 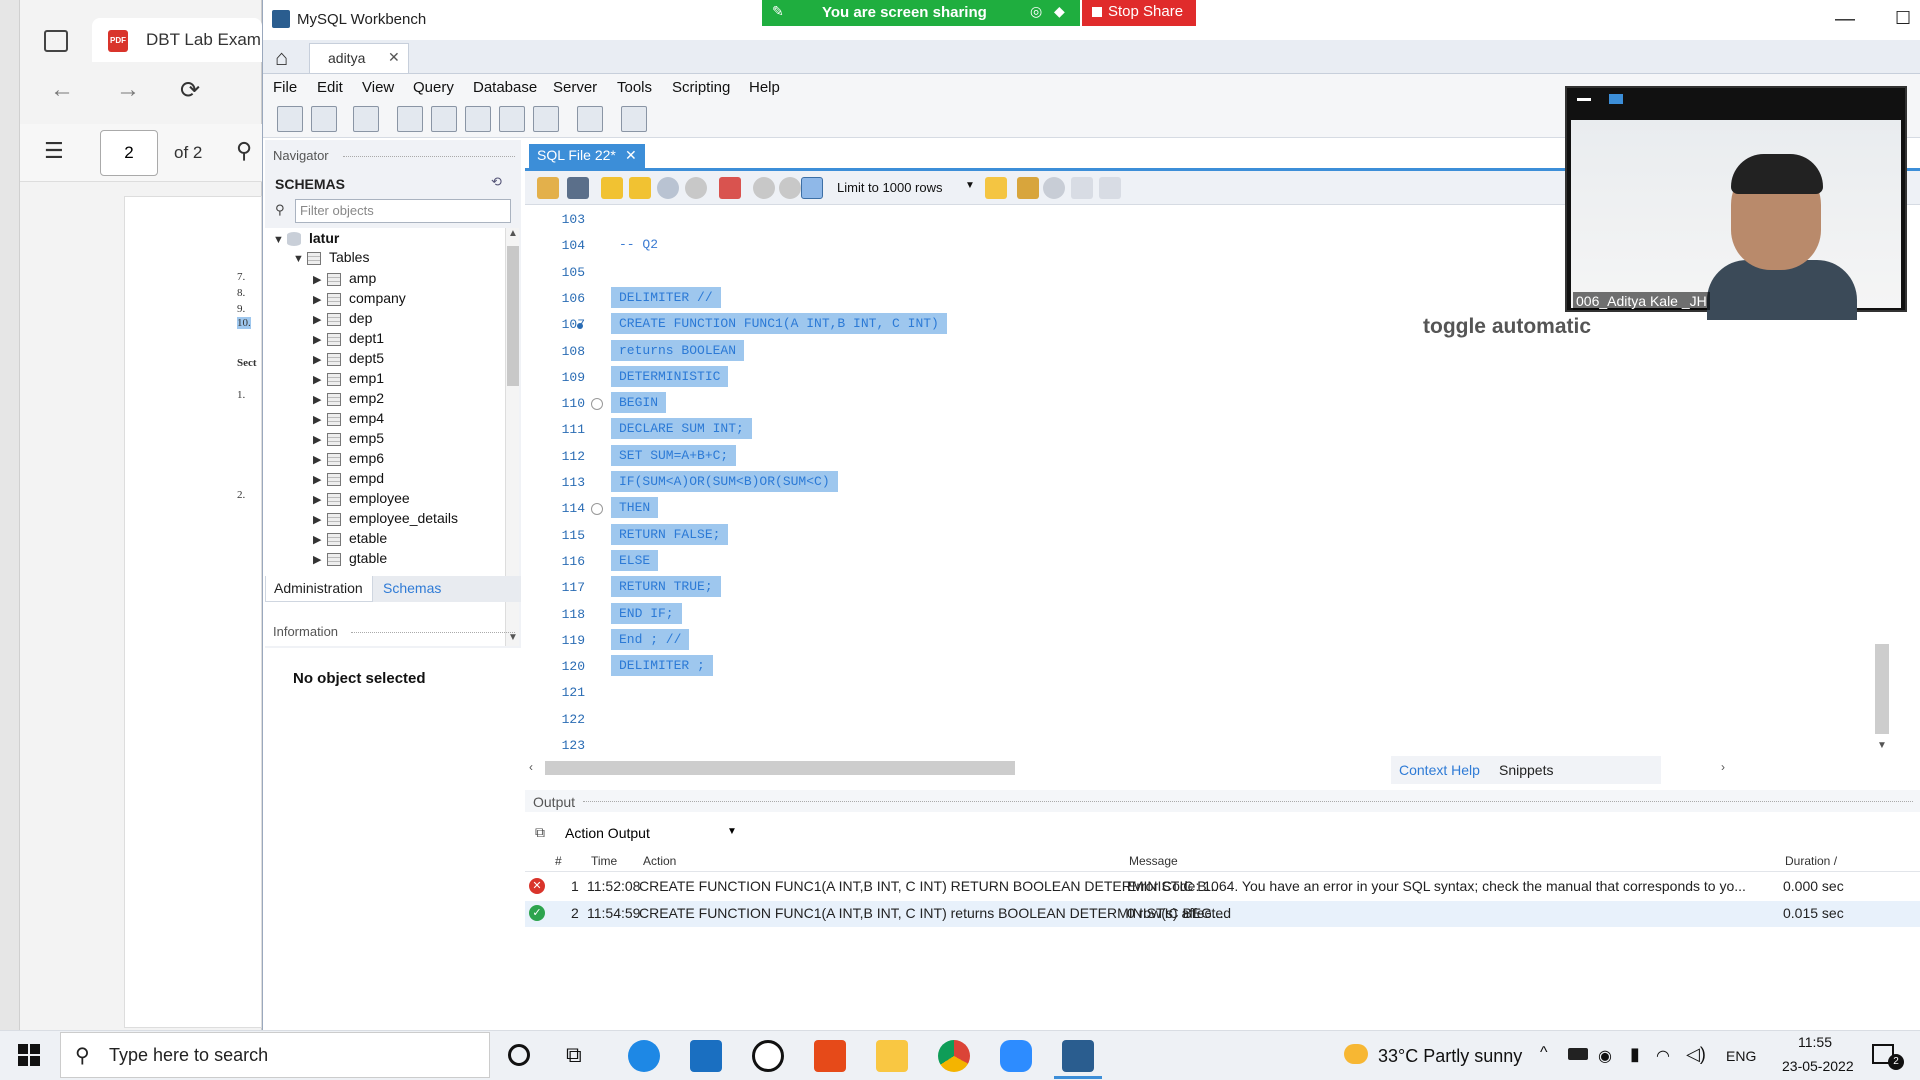 What do you see at coordinates (1544, 1053) in the screenshot?
I see `chevron-up-icon: ^` at bounding box center [1544, 1053].